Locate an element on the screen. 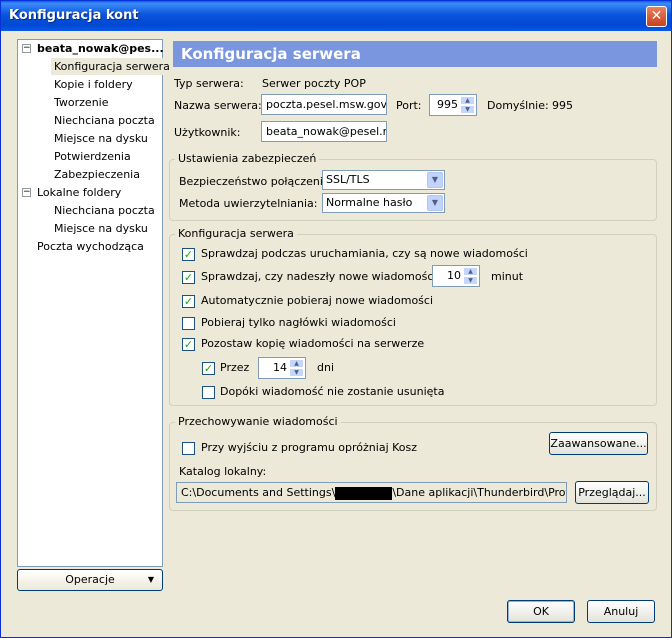 This screenshot has width=672, height=638. panel-title: Konfiguracja serwera is located at coordinates (415, 54).